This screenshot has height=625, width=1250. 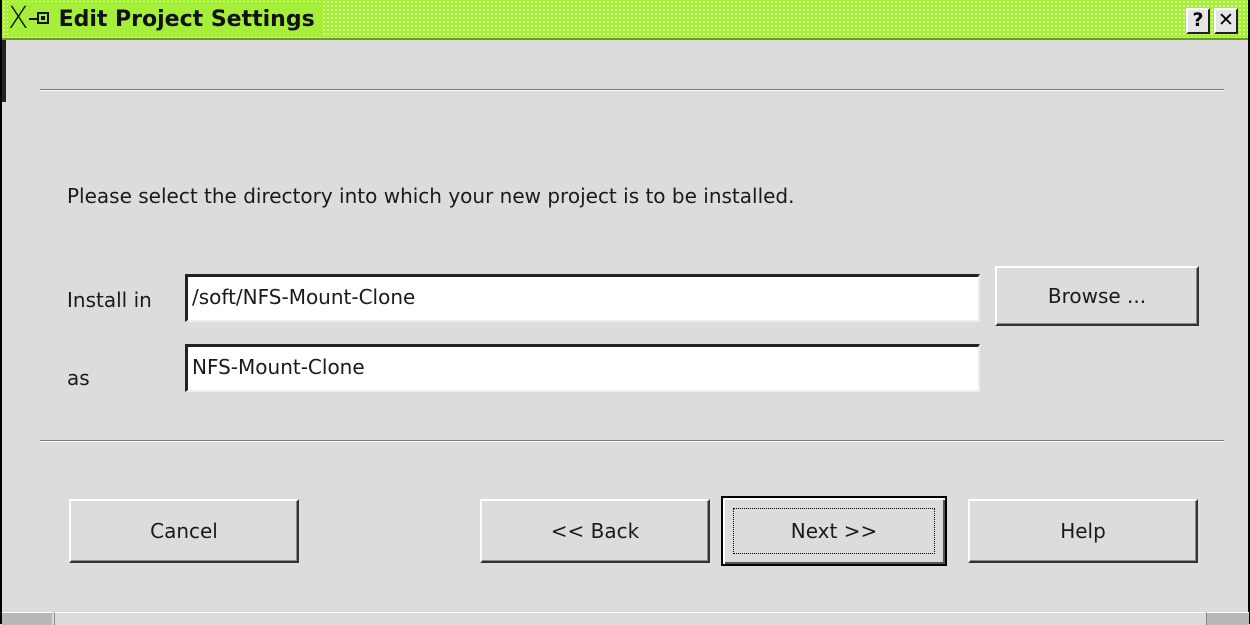 I want to click on as-label: as, so click(x=78, y=378).